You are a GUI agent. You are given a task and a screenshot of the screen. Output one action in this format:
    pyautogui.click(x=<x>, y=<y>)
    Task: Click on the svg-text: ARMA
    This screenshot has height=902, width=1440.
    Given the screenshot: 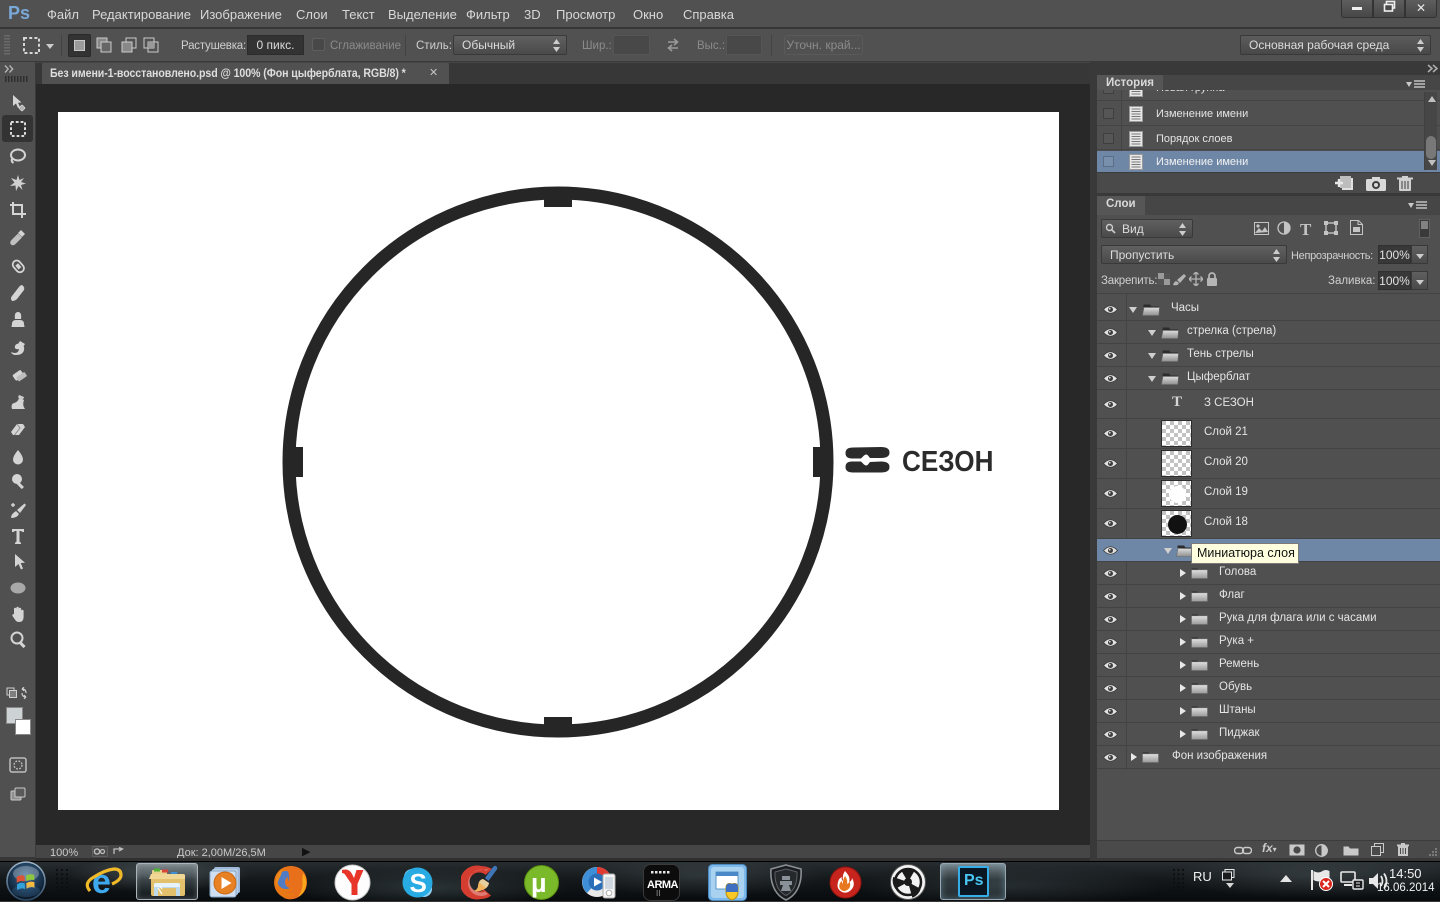 What is the action you would take?
    pyautogui.click(x=663, y=885)
    